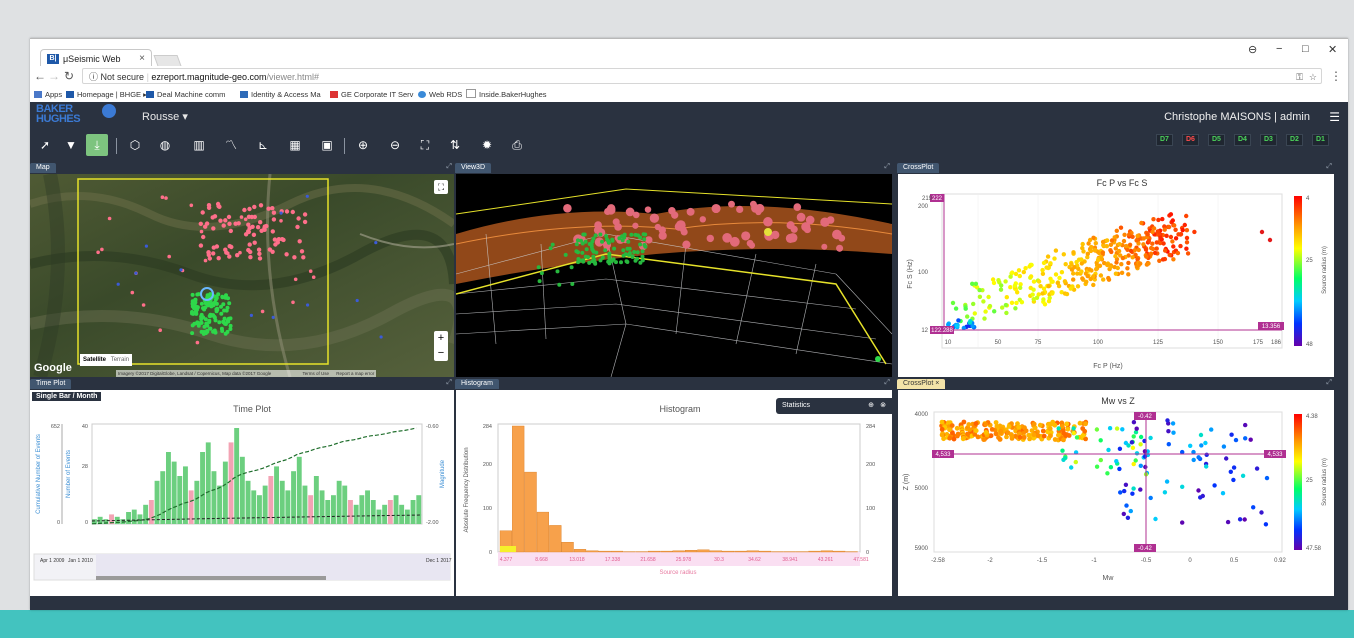  Describe the element at coordinates (1279, 49) in the screenshot. I see `minimize-icon: −` at that location.